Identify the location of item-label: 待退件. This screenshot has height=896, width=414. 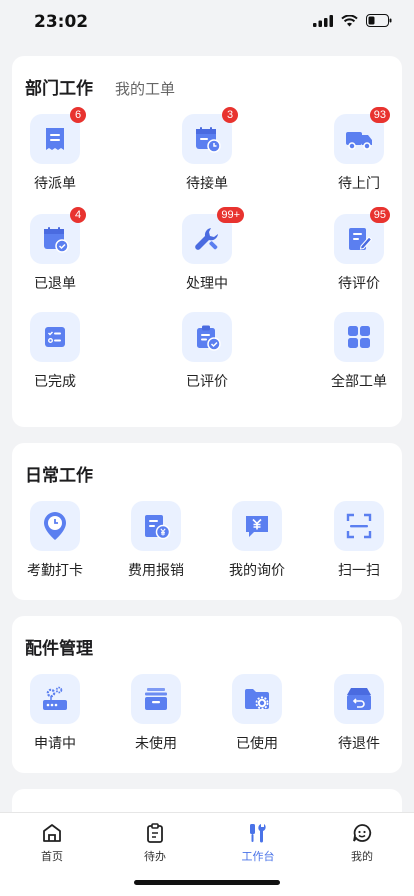
(359, 744).